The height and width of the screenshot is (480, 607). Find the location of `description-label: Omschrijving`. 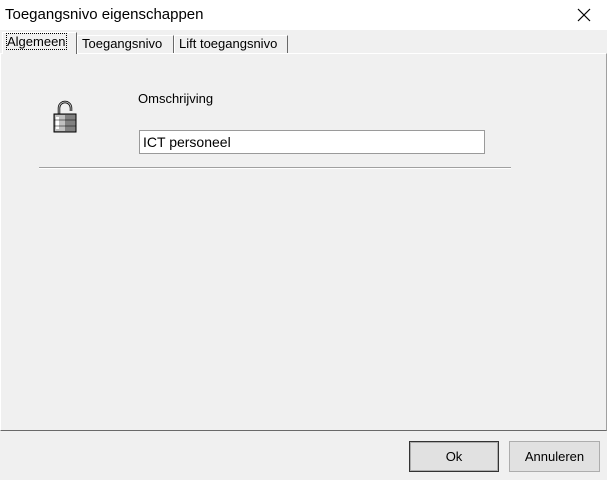

description-label: Omschrijving is located at coordinates (176, 98).